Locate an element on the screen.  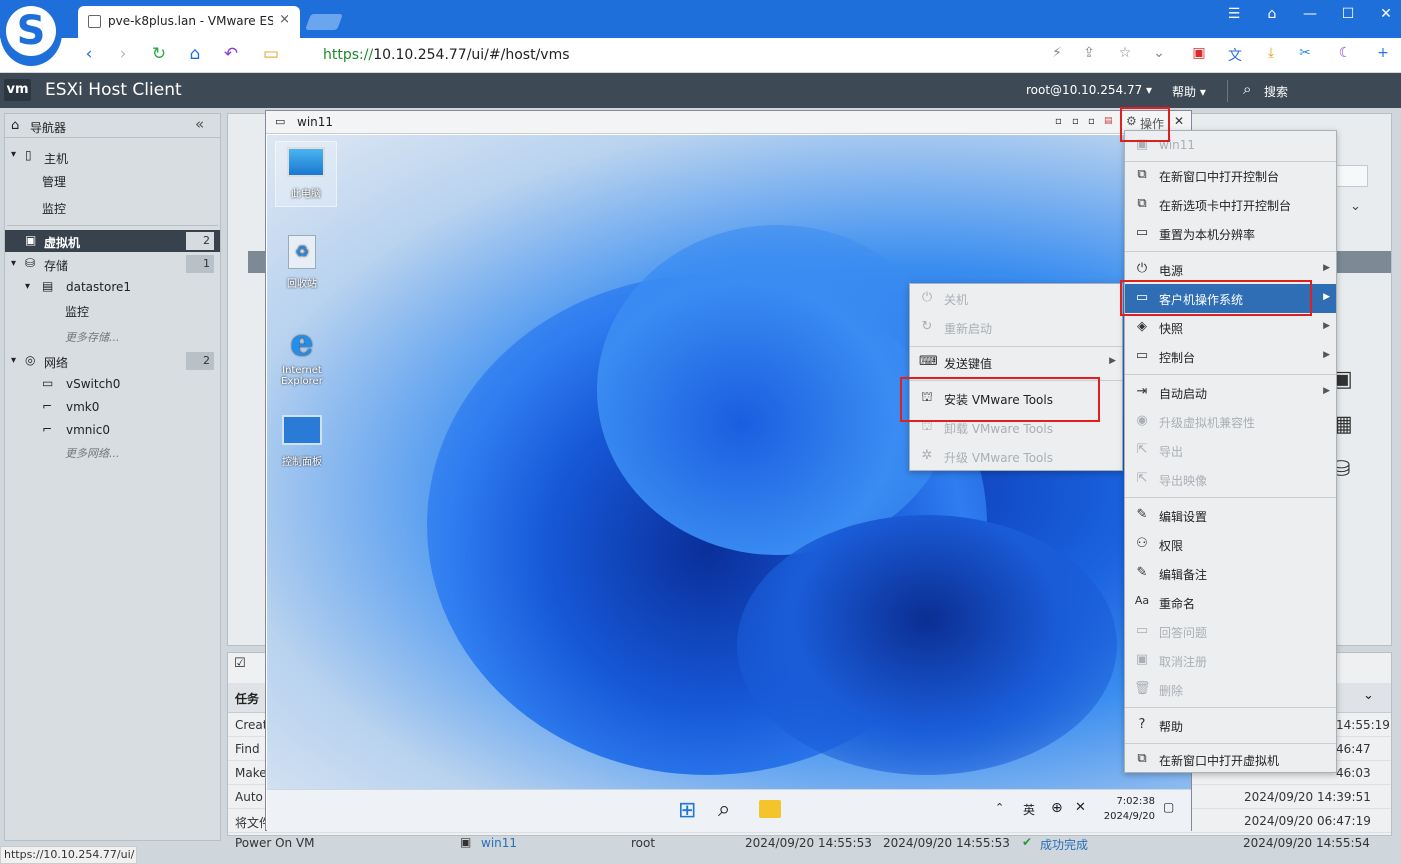
help-menu: 帮助 ▾ is located at coordinates (1189, 91).